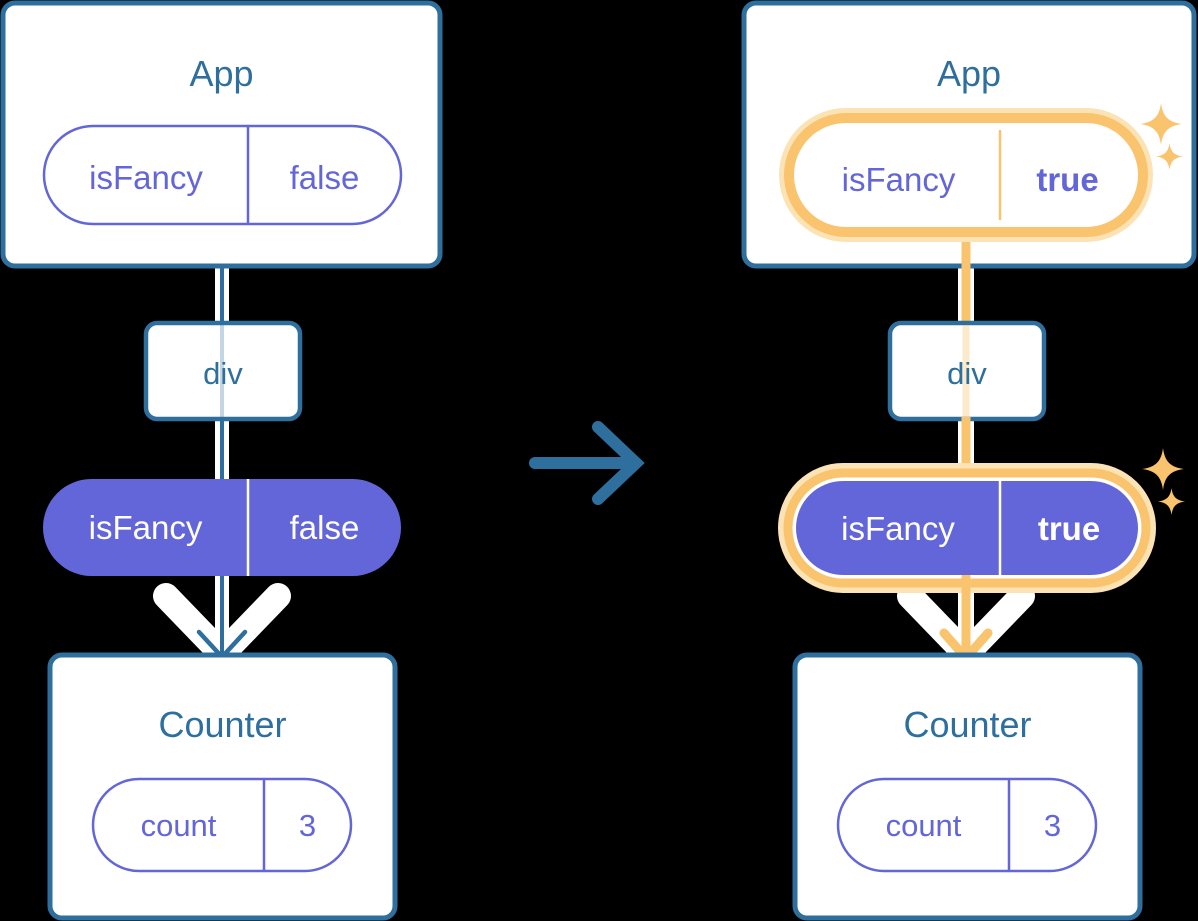 The height and width of the screenshot is (921, 1198). Describe the element at coordinates (1069, 528) in the screenshot. I see `prop-pill-value-after: true` at that location.